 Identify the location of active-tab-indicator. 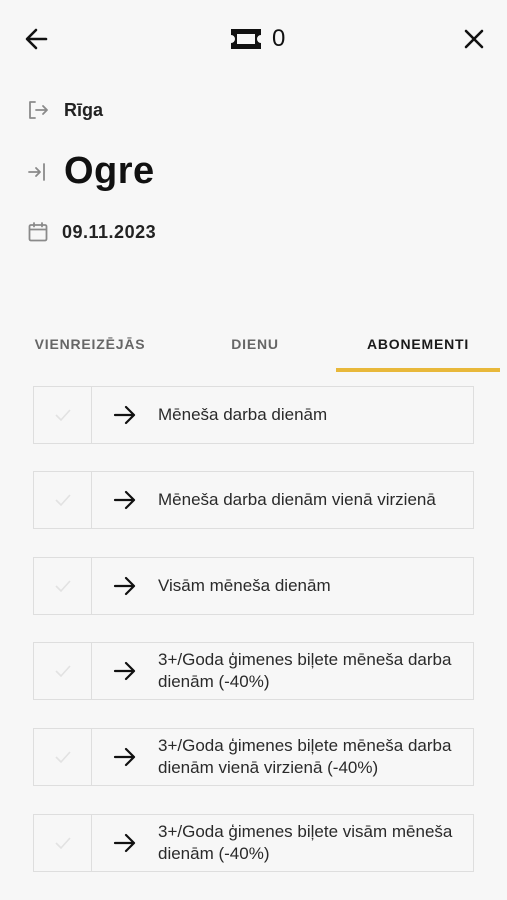
(418, 370).